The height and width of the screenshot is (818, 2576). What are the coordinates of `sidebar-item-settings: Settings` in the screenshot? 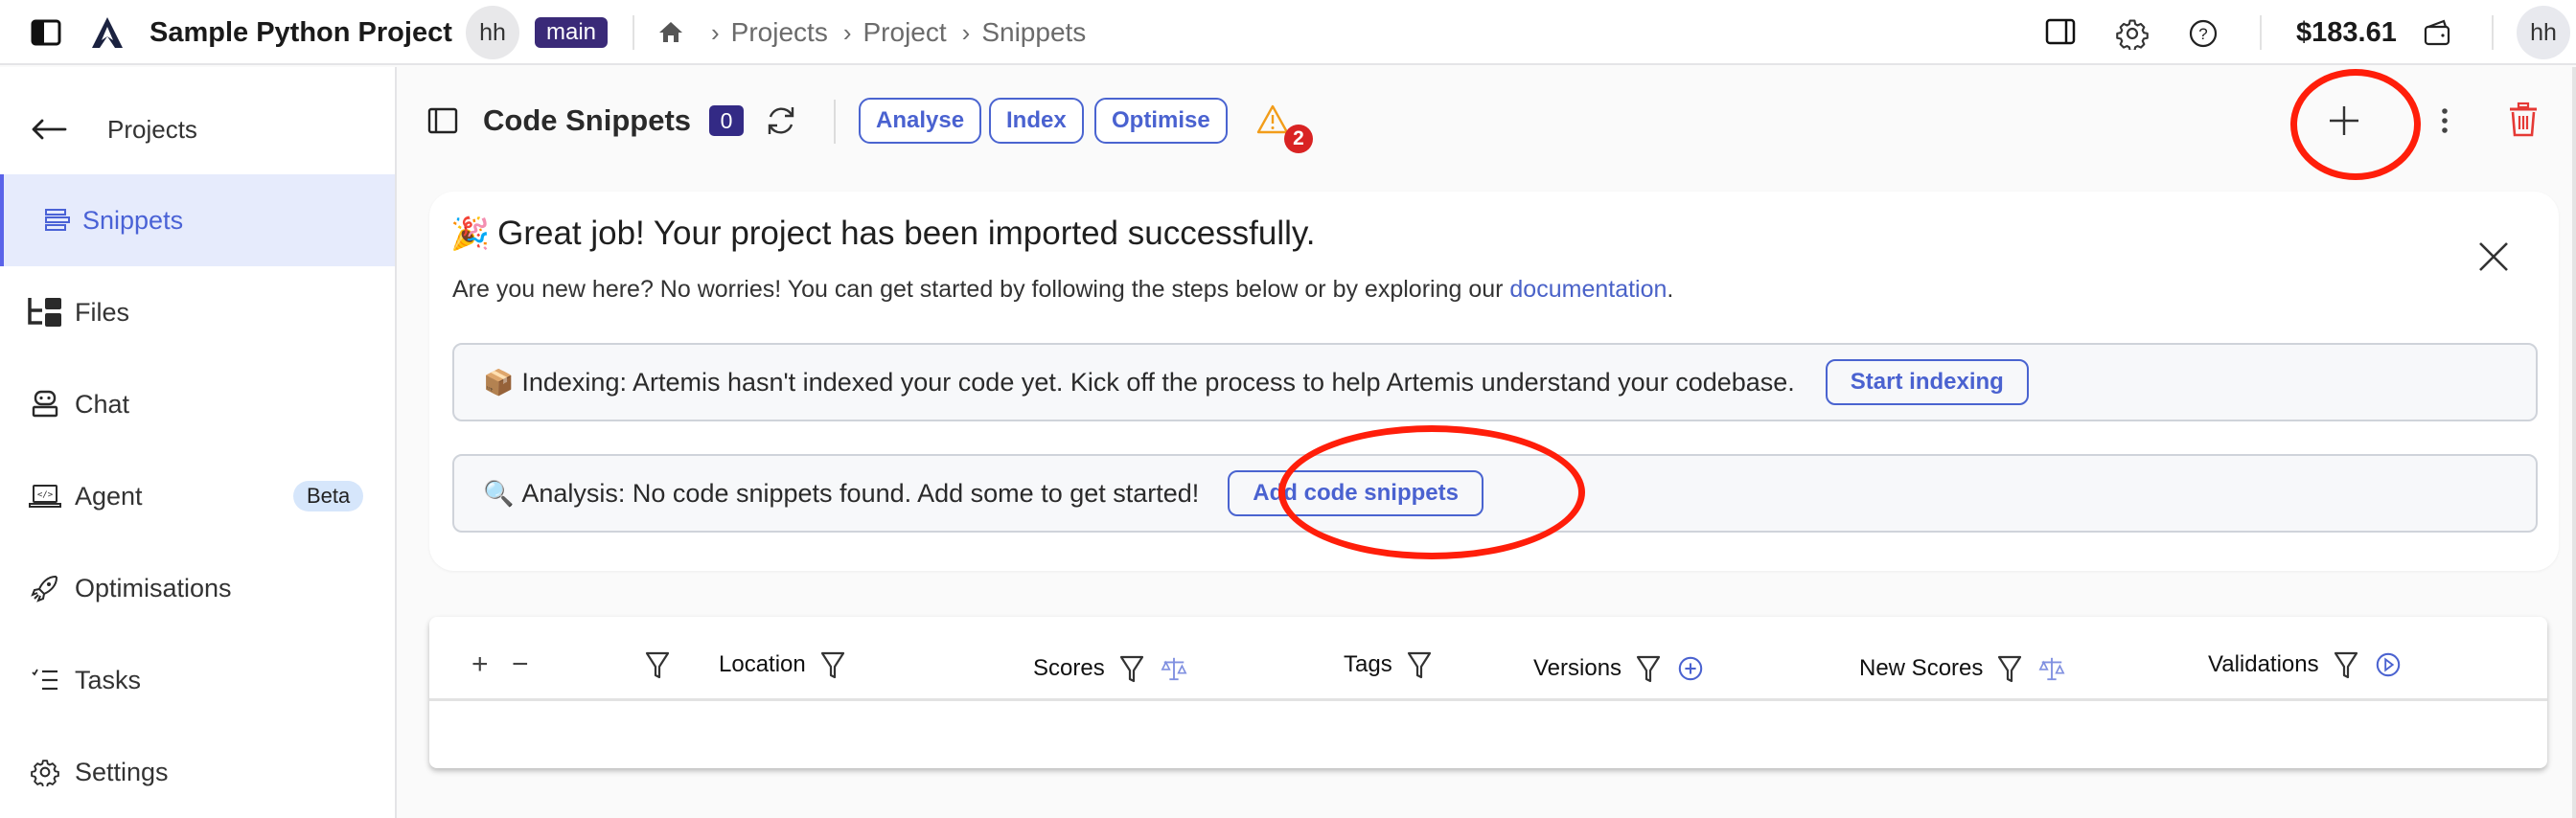 It's located at (197, 772).